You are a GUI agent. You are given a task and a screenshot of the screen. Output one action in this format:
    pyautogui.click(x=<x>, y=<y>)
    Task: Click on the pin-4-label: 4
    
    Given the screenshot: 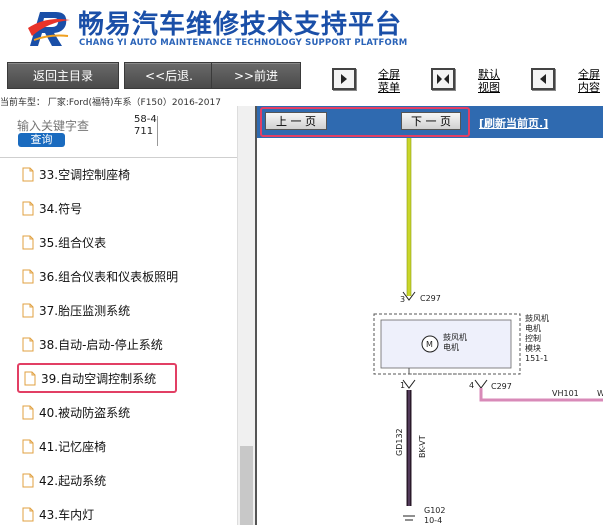 What is the action you would take?
    pyautogui.click(x=471, y=385)
    